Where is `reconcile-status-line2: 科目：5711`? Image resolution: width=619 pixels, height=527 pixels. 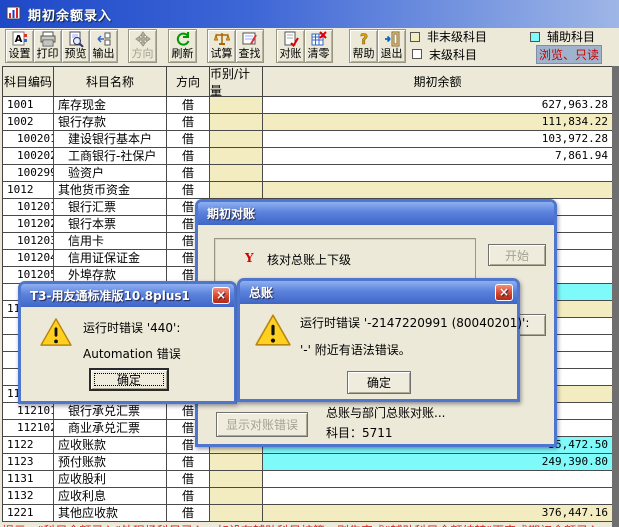 reconcile-status-line2: 科目：5711 is located at coordinates (359, 433).